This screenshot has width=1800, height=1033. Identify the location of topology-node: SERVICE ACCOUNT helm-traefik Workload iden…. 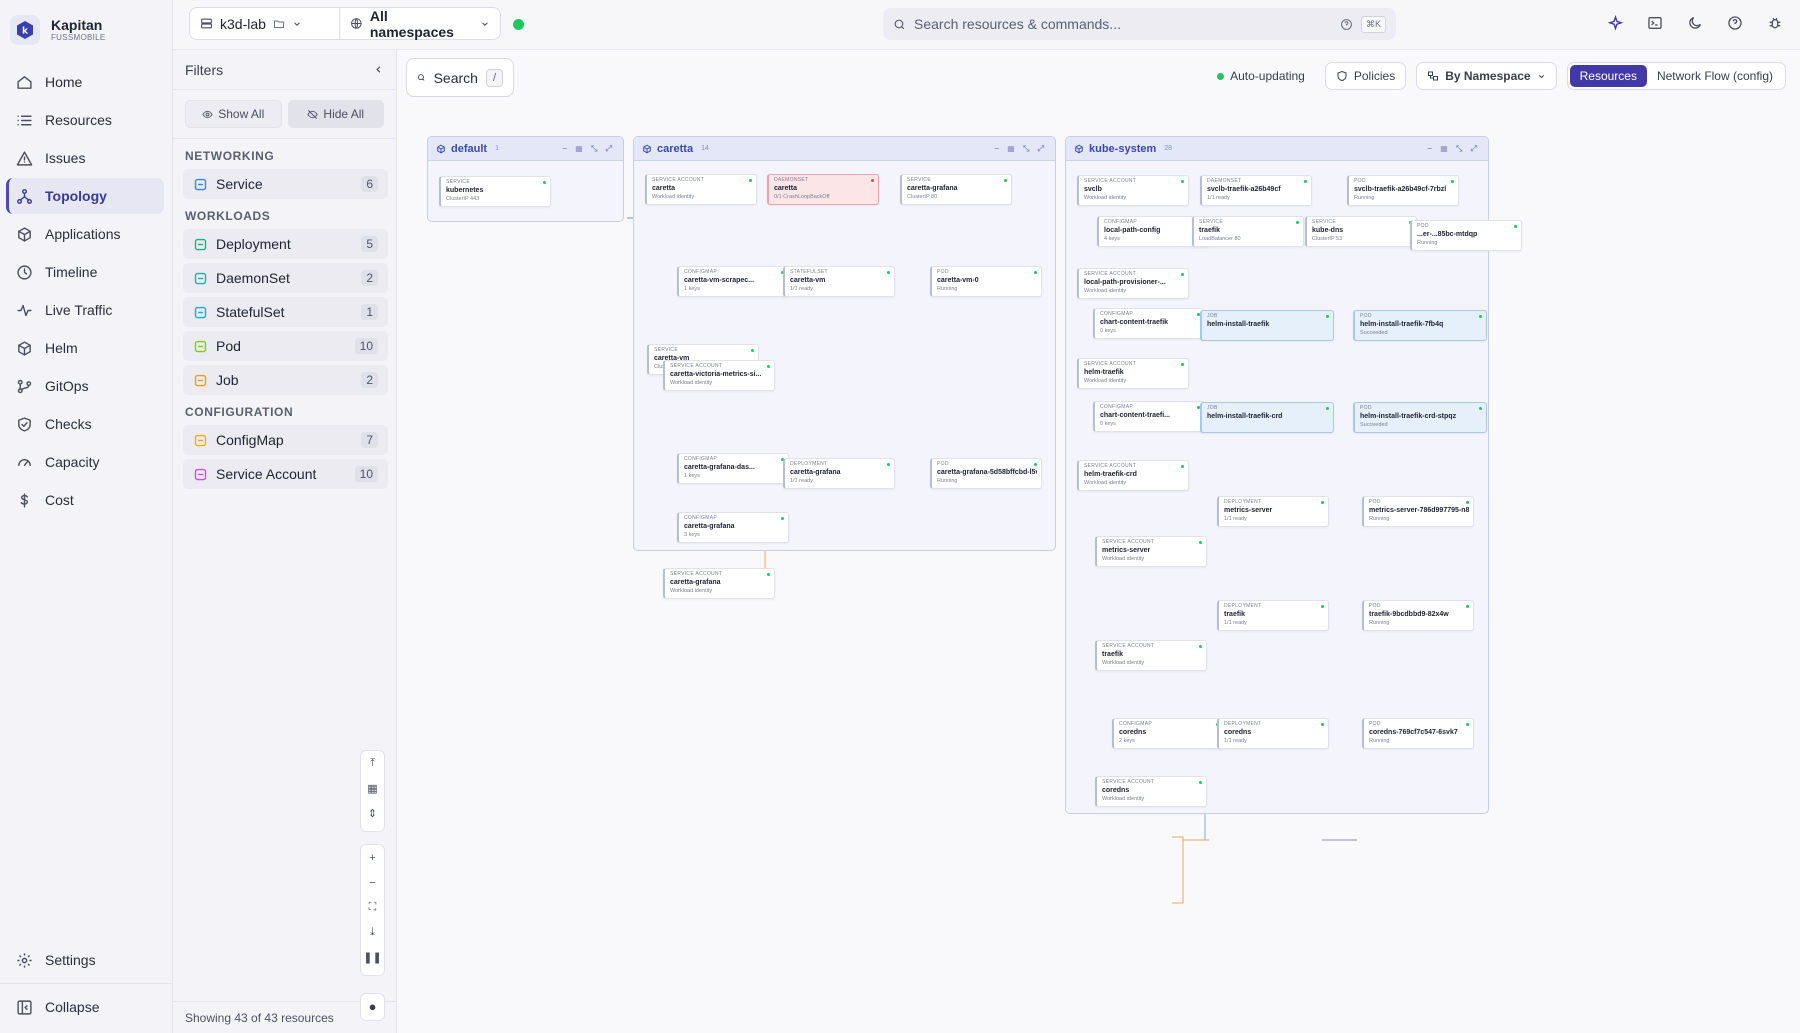
(1133, 373).